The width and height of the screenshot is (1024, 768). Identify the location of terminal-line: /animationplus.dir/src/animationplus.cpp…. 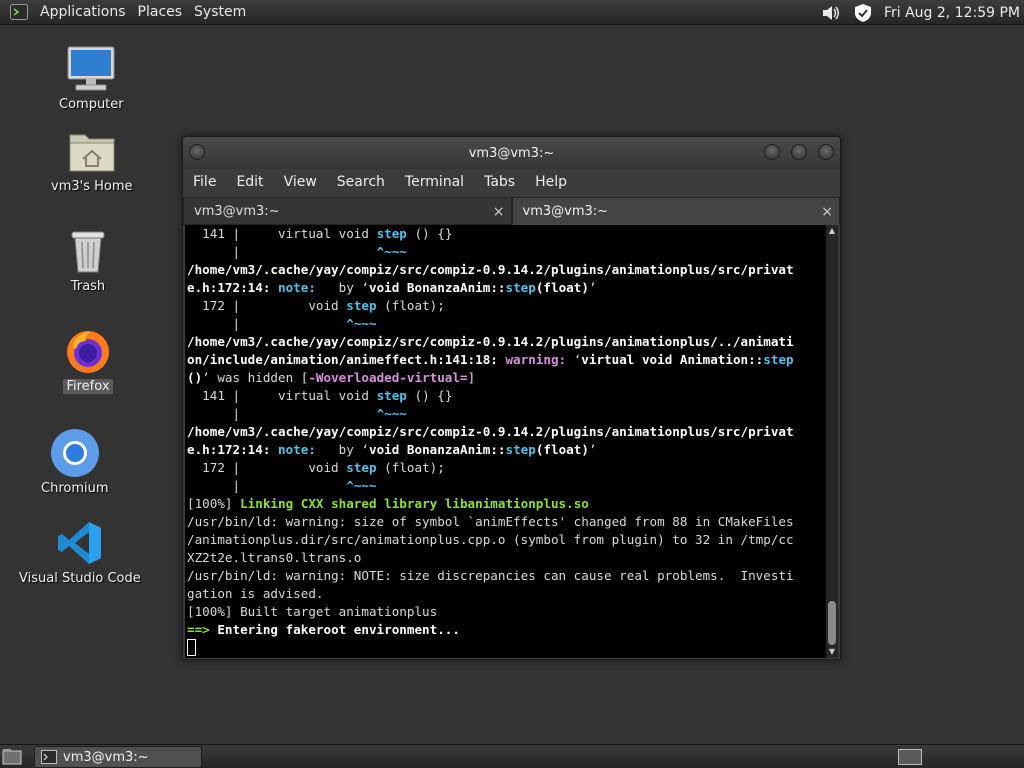
(507, 540).